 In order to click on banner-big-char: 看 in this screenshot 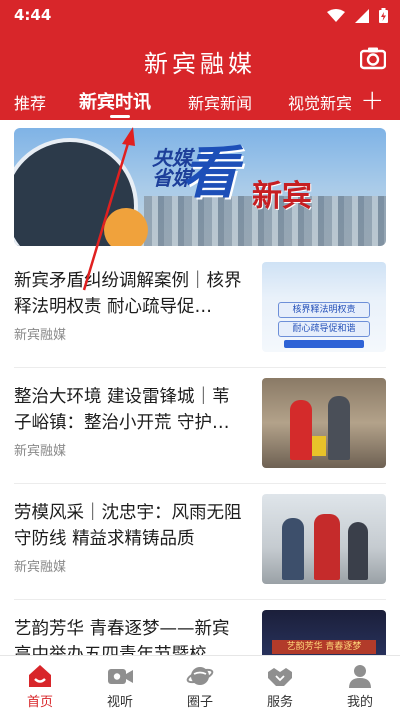, I will do `click(210, 173)`.